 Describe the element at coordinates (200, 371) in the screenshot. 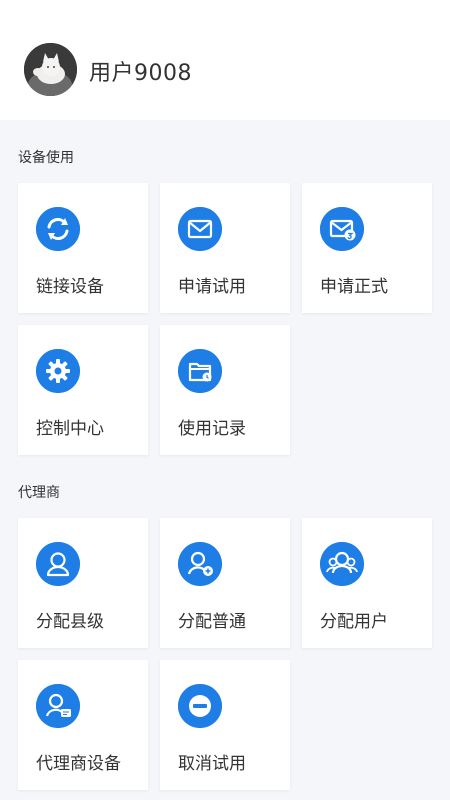

I see `folder-icon` at that location.